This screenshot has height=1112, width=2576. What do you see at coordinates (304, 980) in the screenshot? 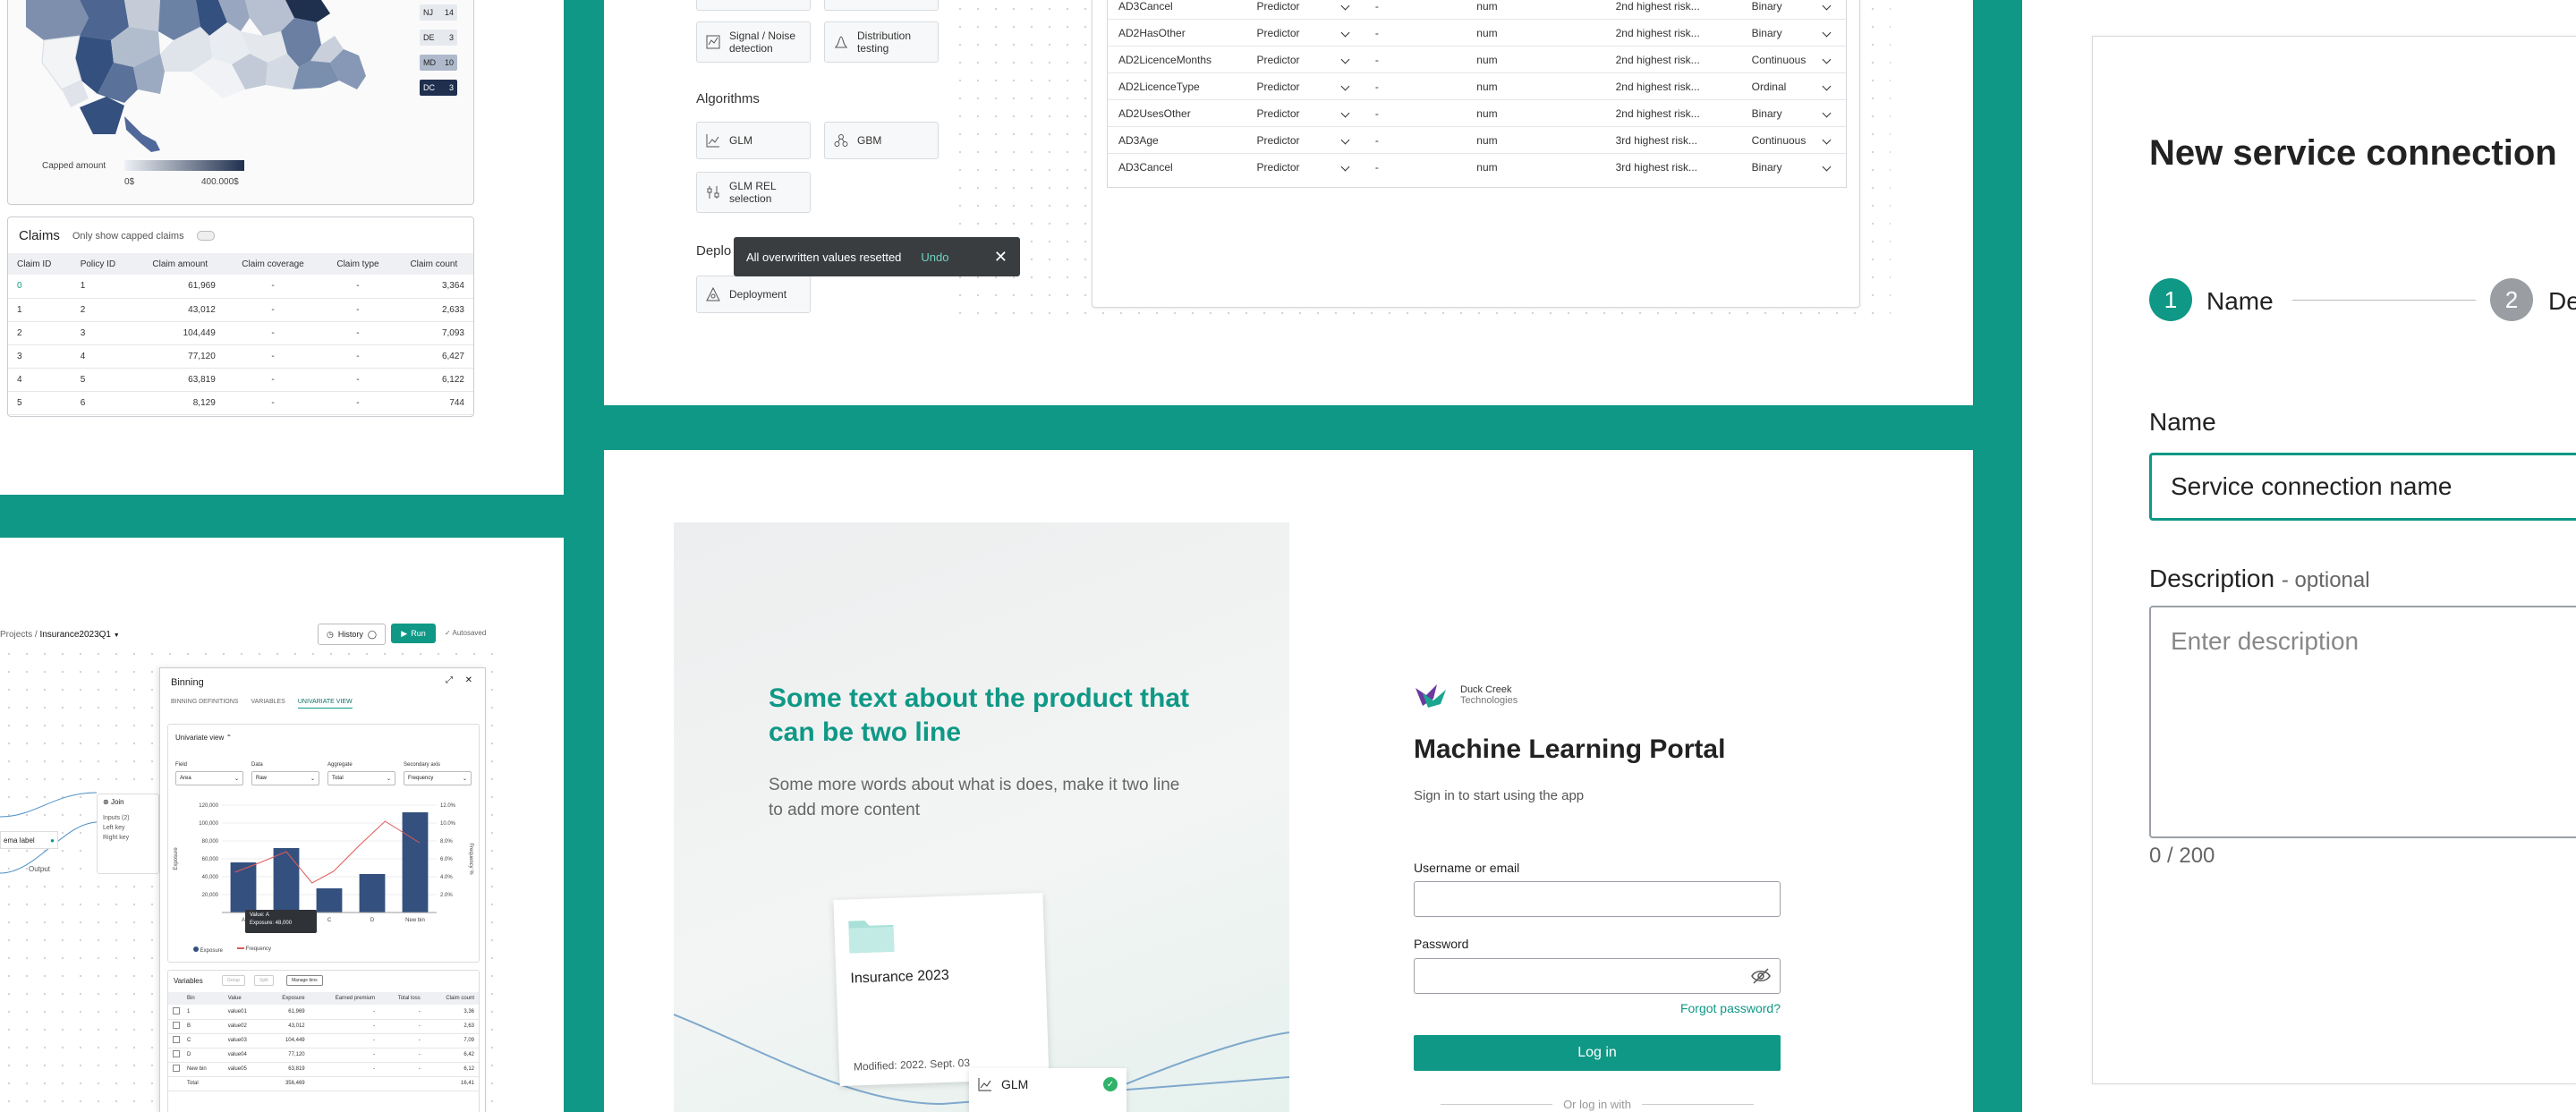
I see `manage-bins-button: Manage bins` at bounding box center [304, 980].